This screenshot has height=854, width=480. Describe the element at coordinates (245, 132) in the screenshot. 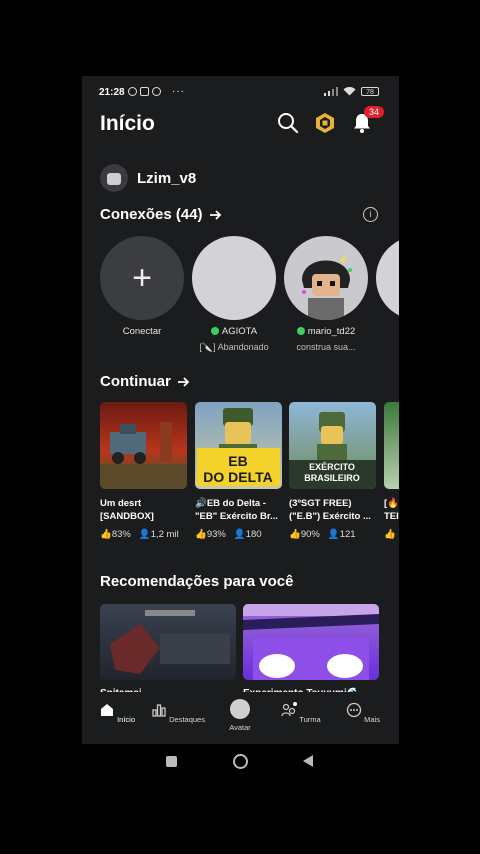

I see `header: Início` at that location.